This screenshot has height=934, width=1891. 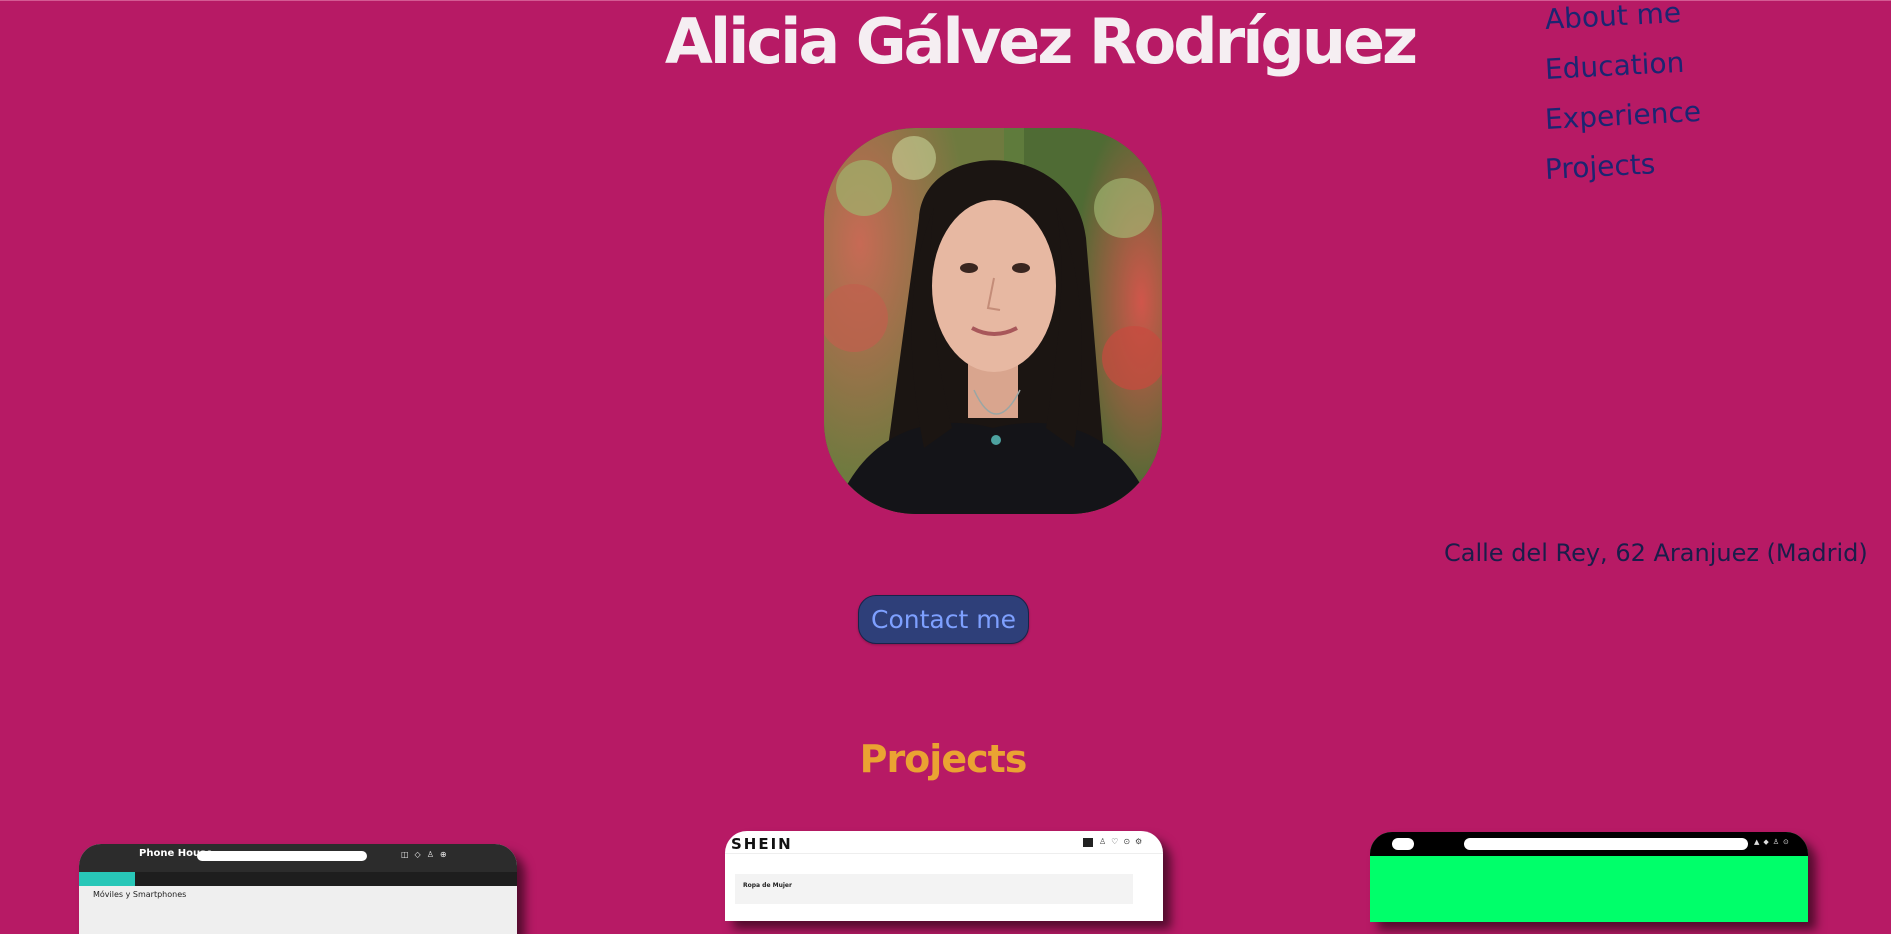 I want to click on contact-button: Contact me, so click(x=943, y=619).